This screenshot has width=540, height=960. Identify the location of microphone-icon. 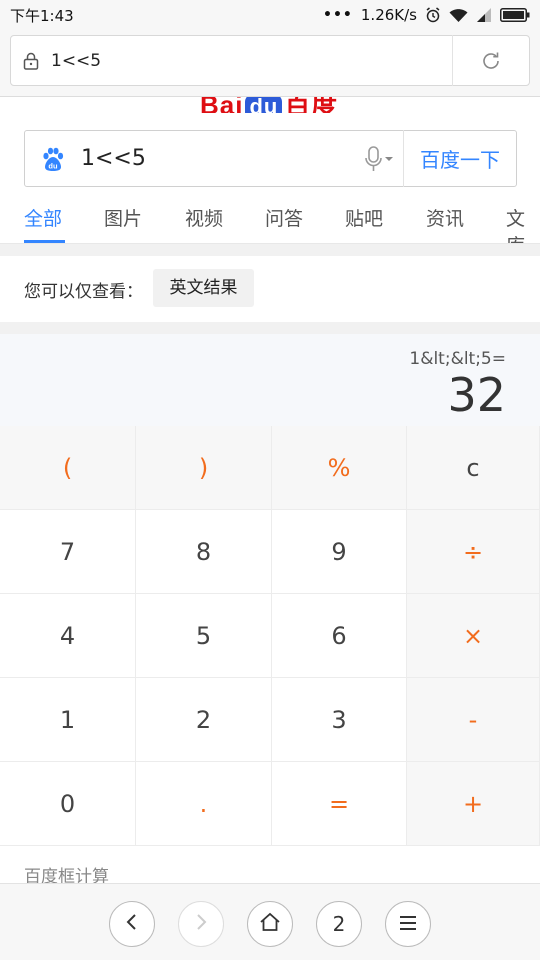
(379, 159).